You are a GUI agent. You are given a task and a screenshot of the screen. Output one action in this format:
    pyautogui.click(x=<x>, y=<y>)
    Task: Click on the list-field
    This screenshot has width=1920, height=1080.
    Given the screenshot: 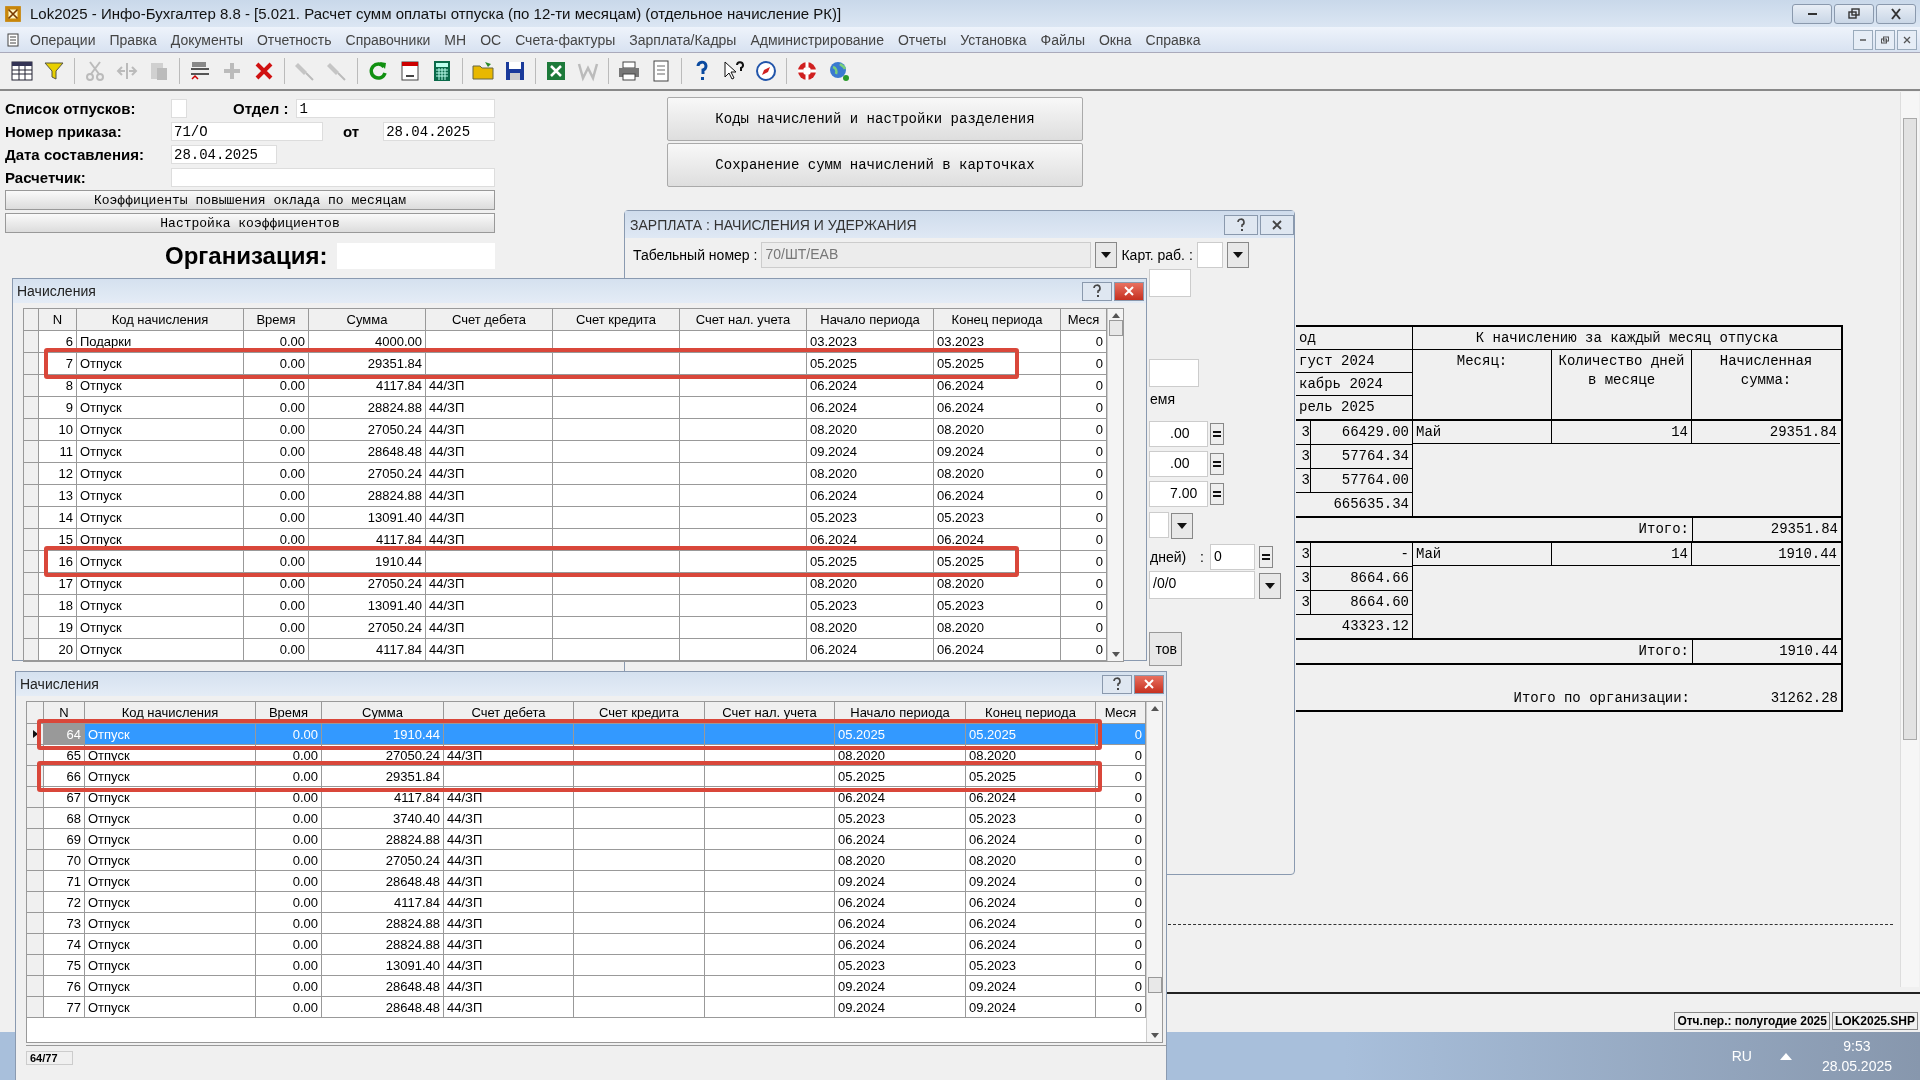 What is the action you would take?
    pyautogui.click(x=179, y=108)
    